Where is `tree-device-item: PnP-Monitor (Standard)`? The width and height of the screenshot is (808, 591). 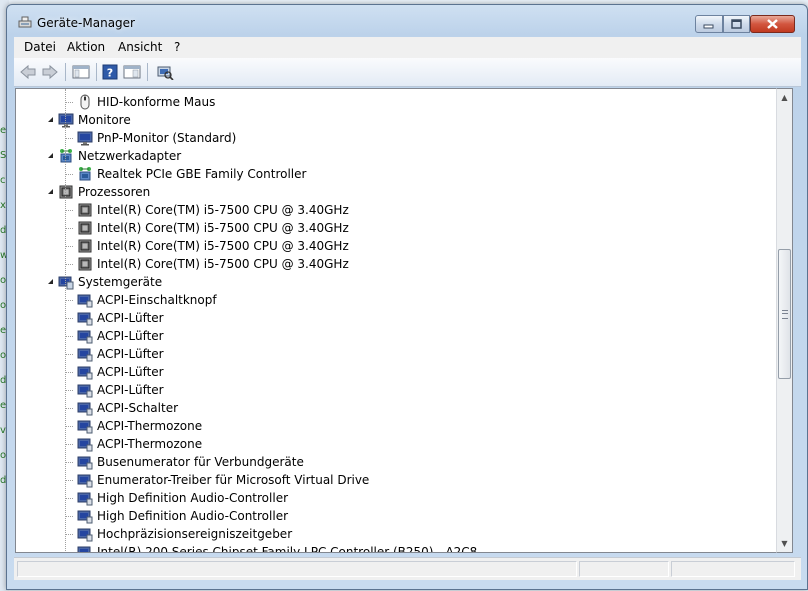 tree-device-item: PnP-Monitor (Standard) is located at coordinates (396, 138).